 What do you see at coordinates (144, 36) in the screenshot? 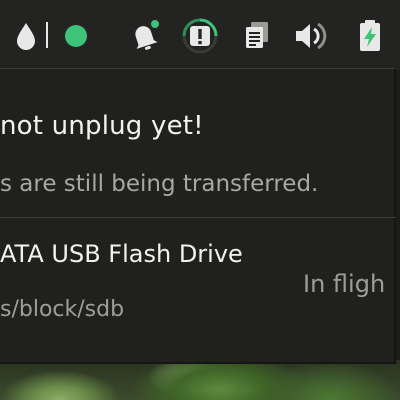
I see `notification-bell-icon` at bounding box center [144, 36].